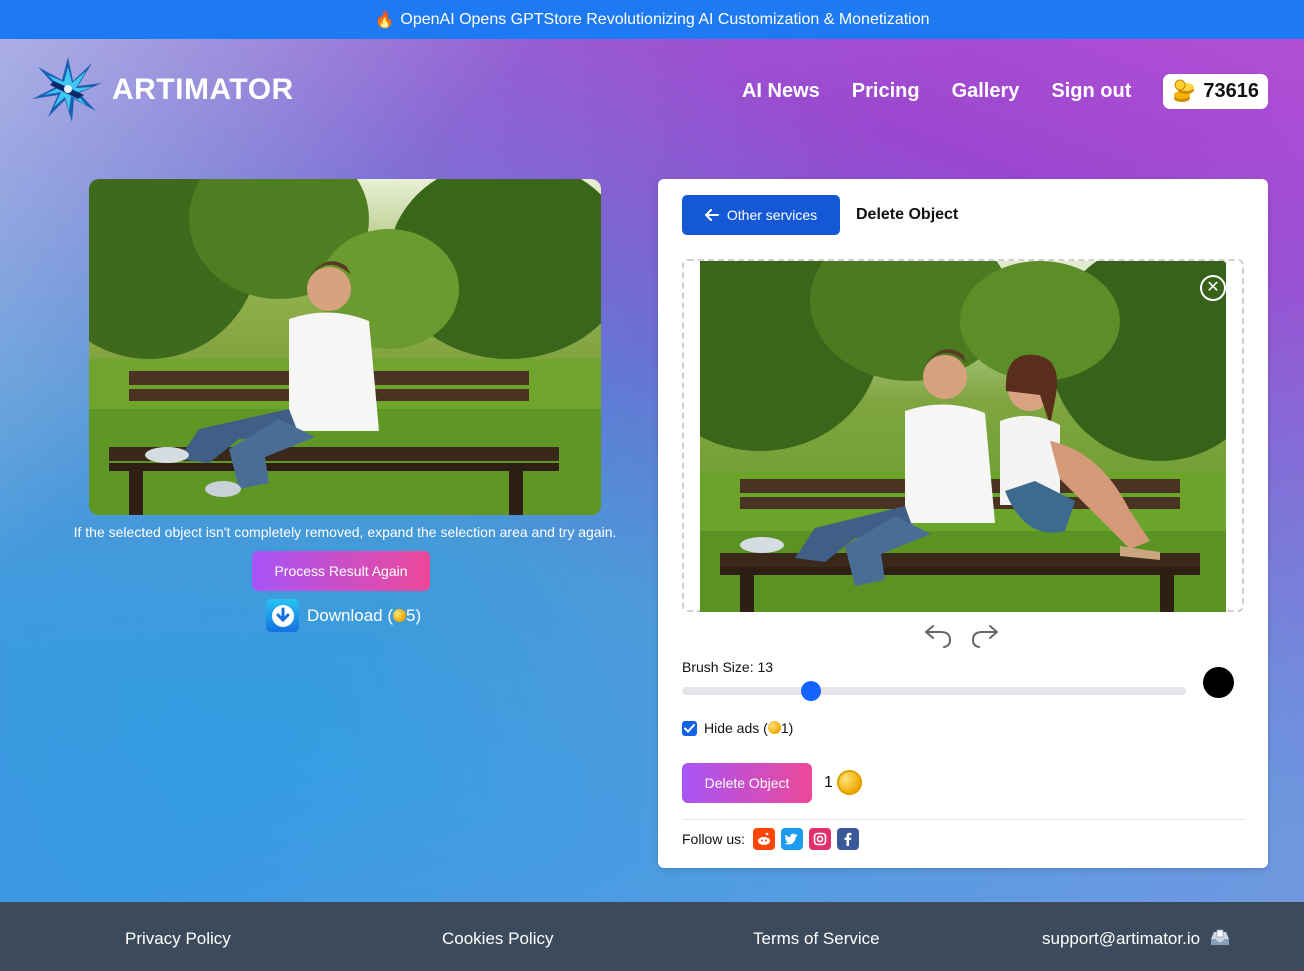  What do you see at coordinates (781, 91) in the screenshot?
I see `nav-ai-news: AI News` at bounding box center [781, 91].